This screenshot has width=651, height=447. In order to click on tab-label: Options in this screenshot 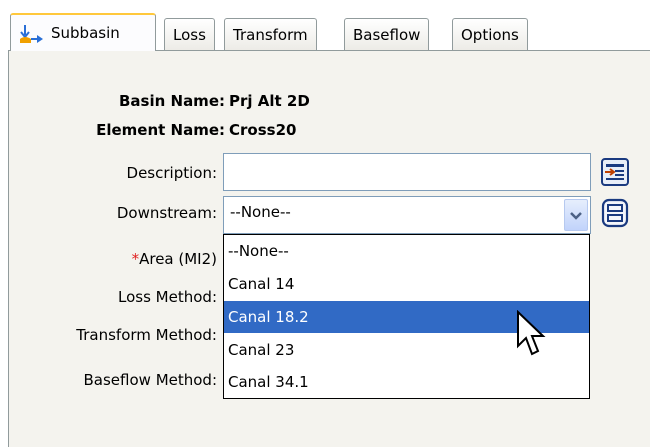, I will do `click(490, 35)`.